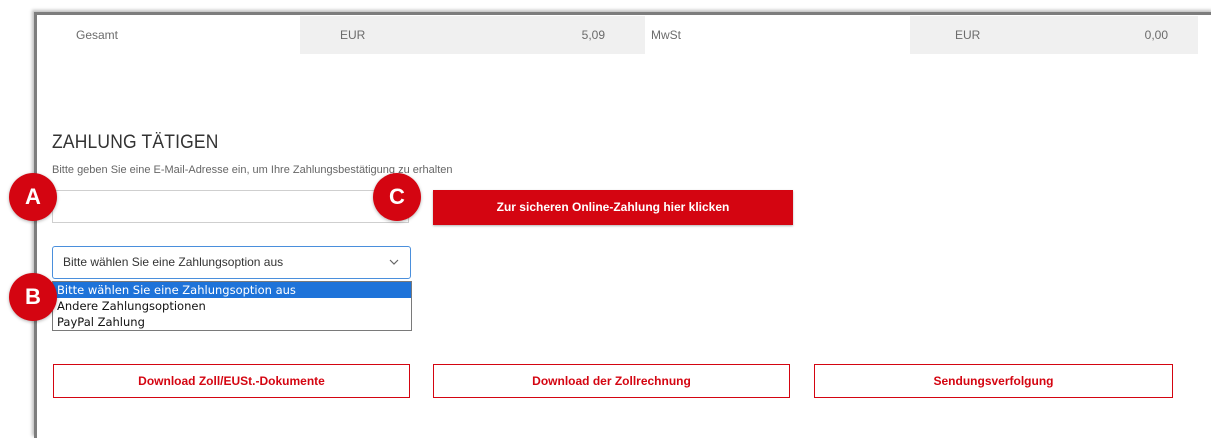 The height and width of the screenshot is (438, 1211). I want to click on option-other: Andere Zahlungsoptionen, so click(232, 306).